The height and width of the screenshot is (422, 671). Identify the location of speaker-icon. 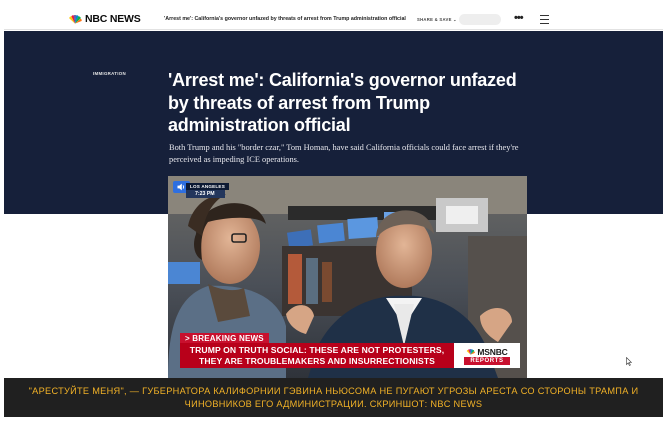
(181, 187).